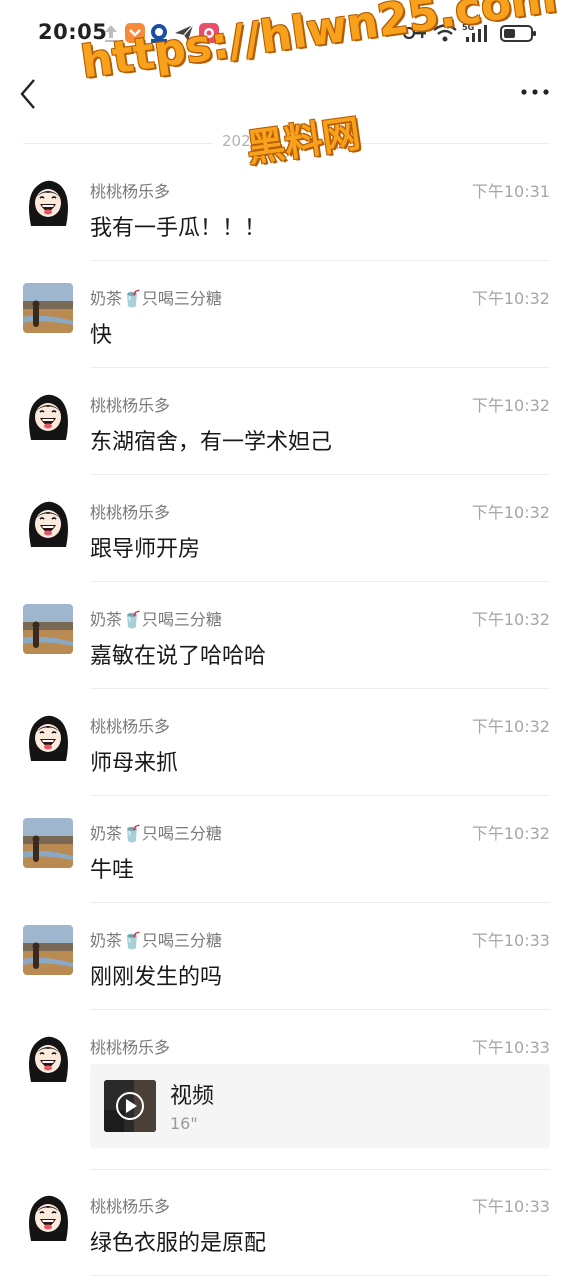 The image size is (573, 1280). Describe the element at coordinates (286, 33) in the screenshot. I see `status-bar: 20:05 5G` at that location.